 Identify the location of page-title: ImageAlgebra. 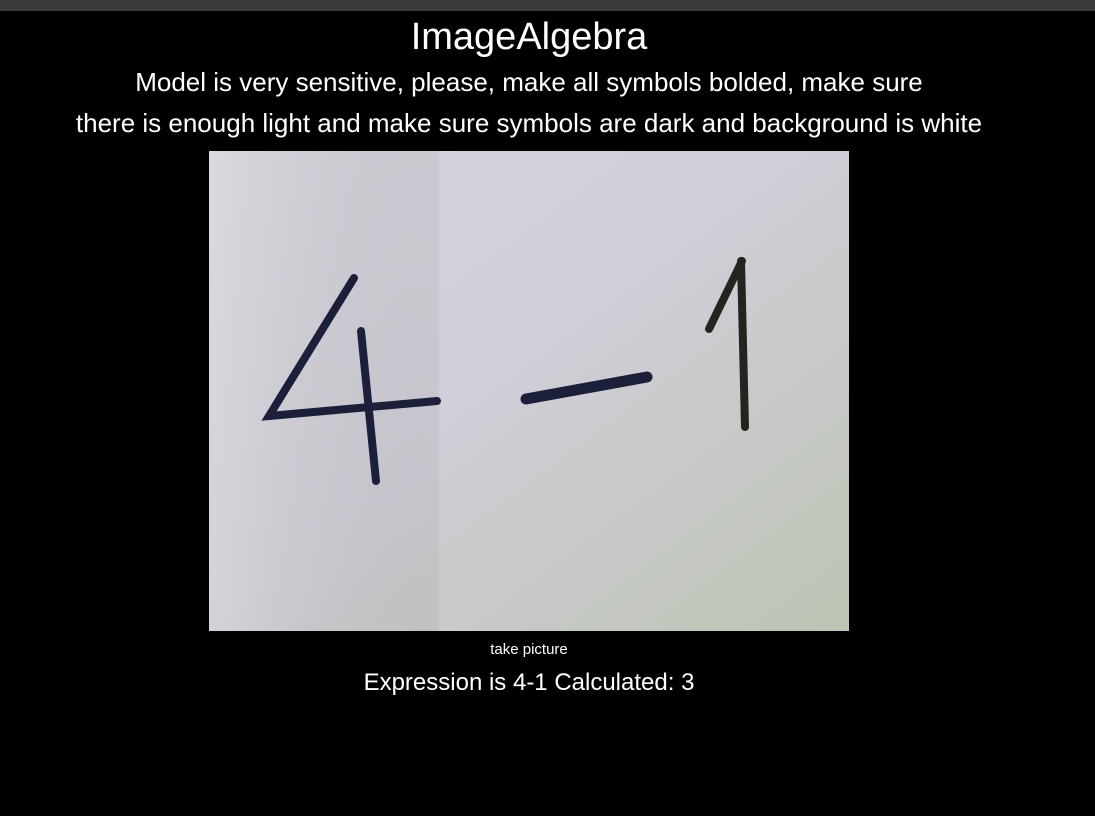
(529, 37).